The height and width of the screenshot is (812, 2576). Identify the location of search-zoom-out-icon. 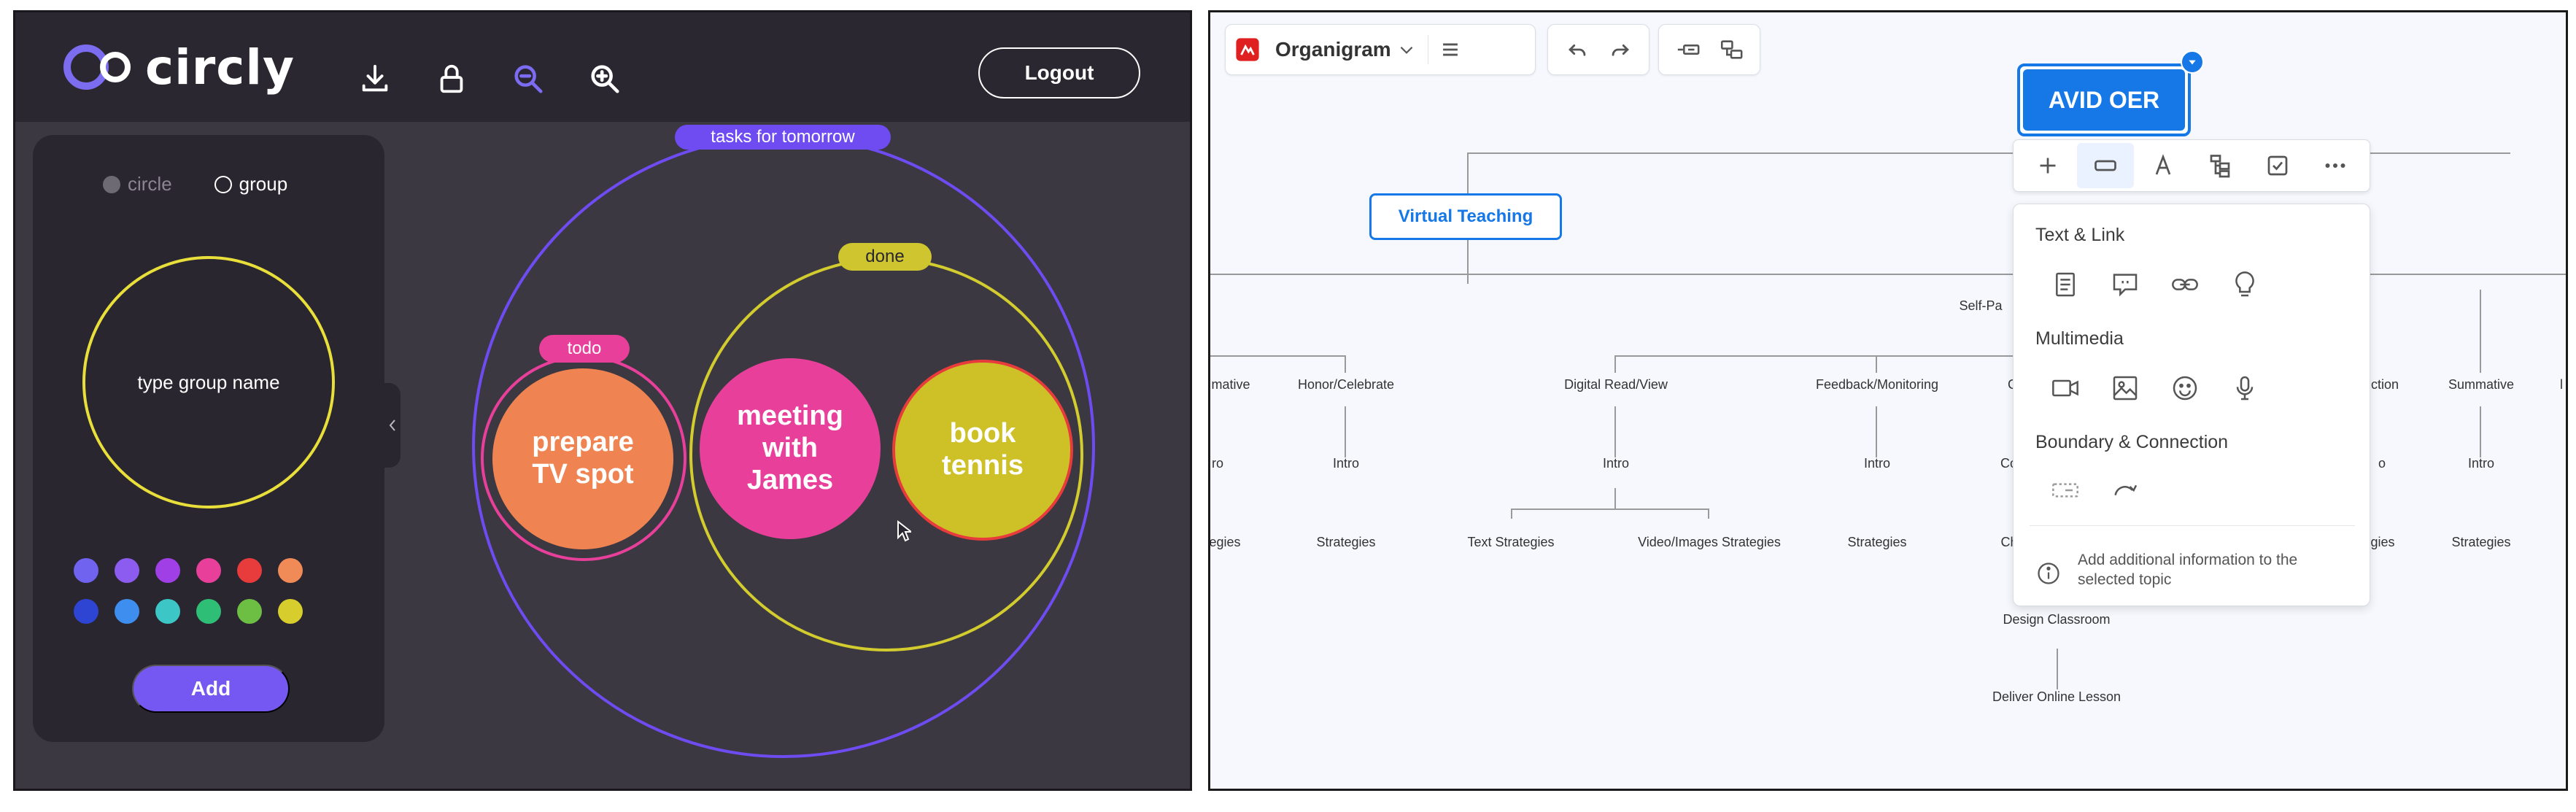
(528, 79).